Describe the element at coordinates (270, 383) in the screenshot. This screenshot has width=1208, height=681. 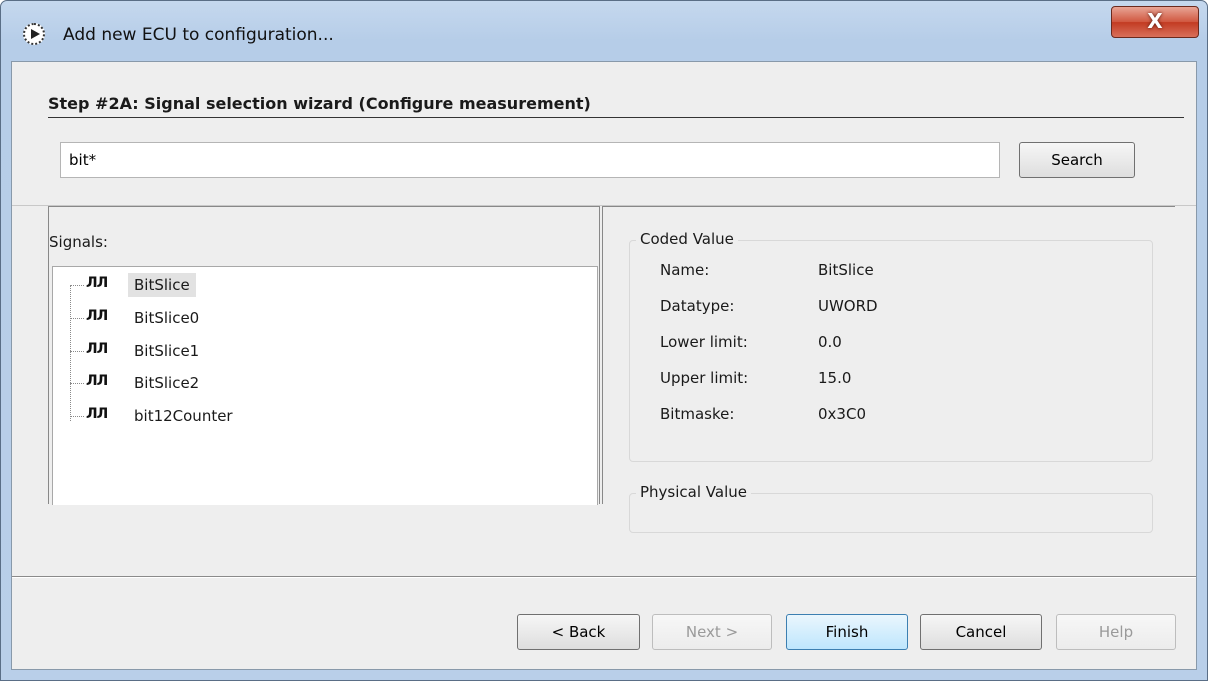
I see `tree-item: ЛЛ BitSlice2` at that location.